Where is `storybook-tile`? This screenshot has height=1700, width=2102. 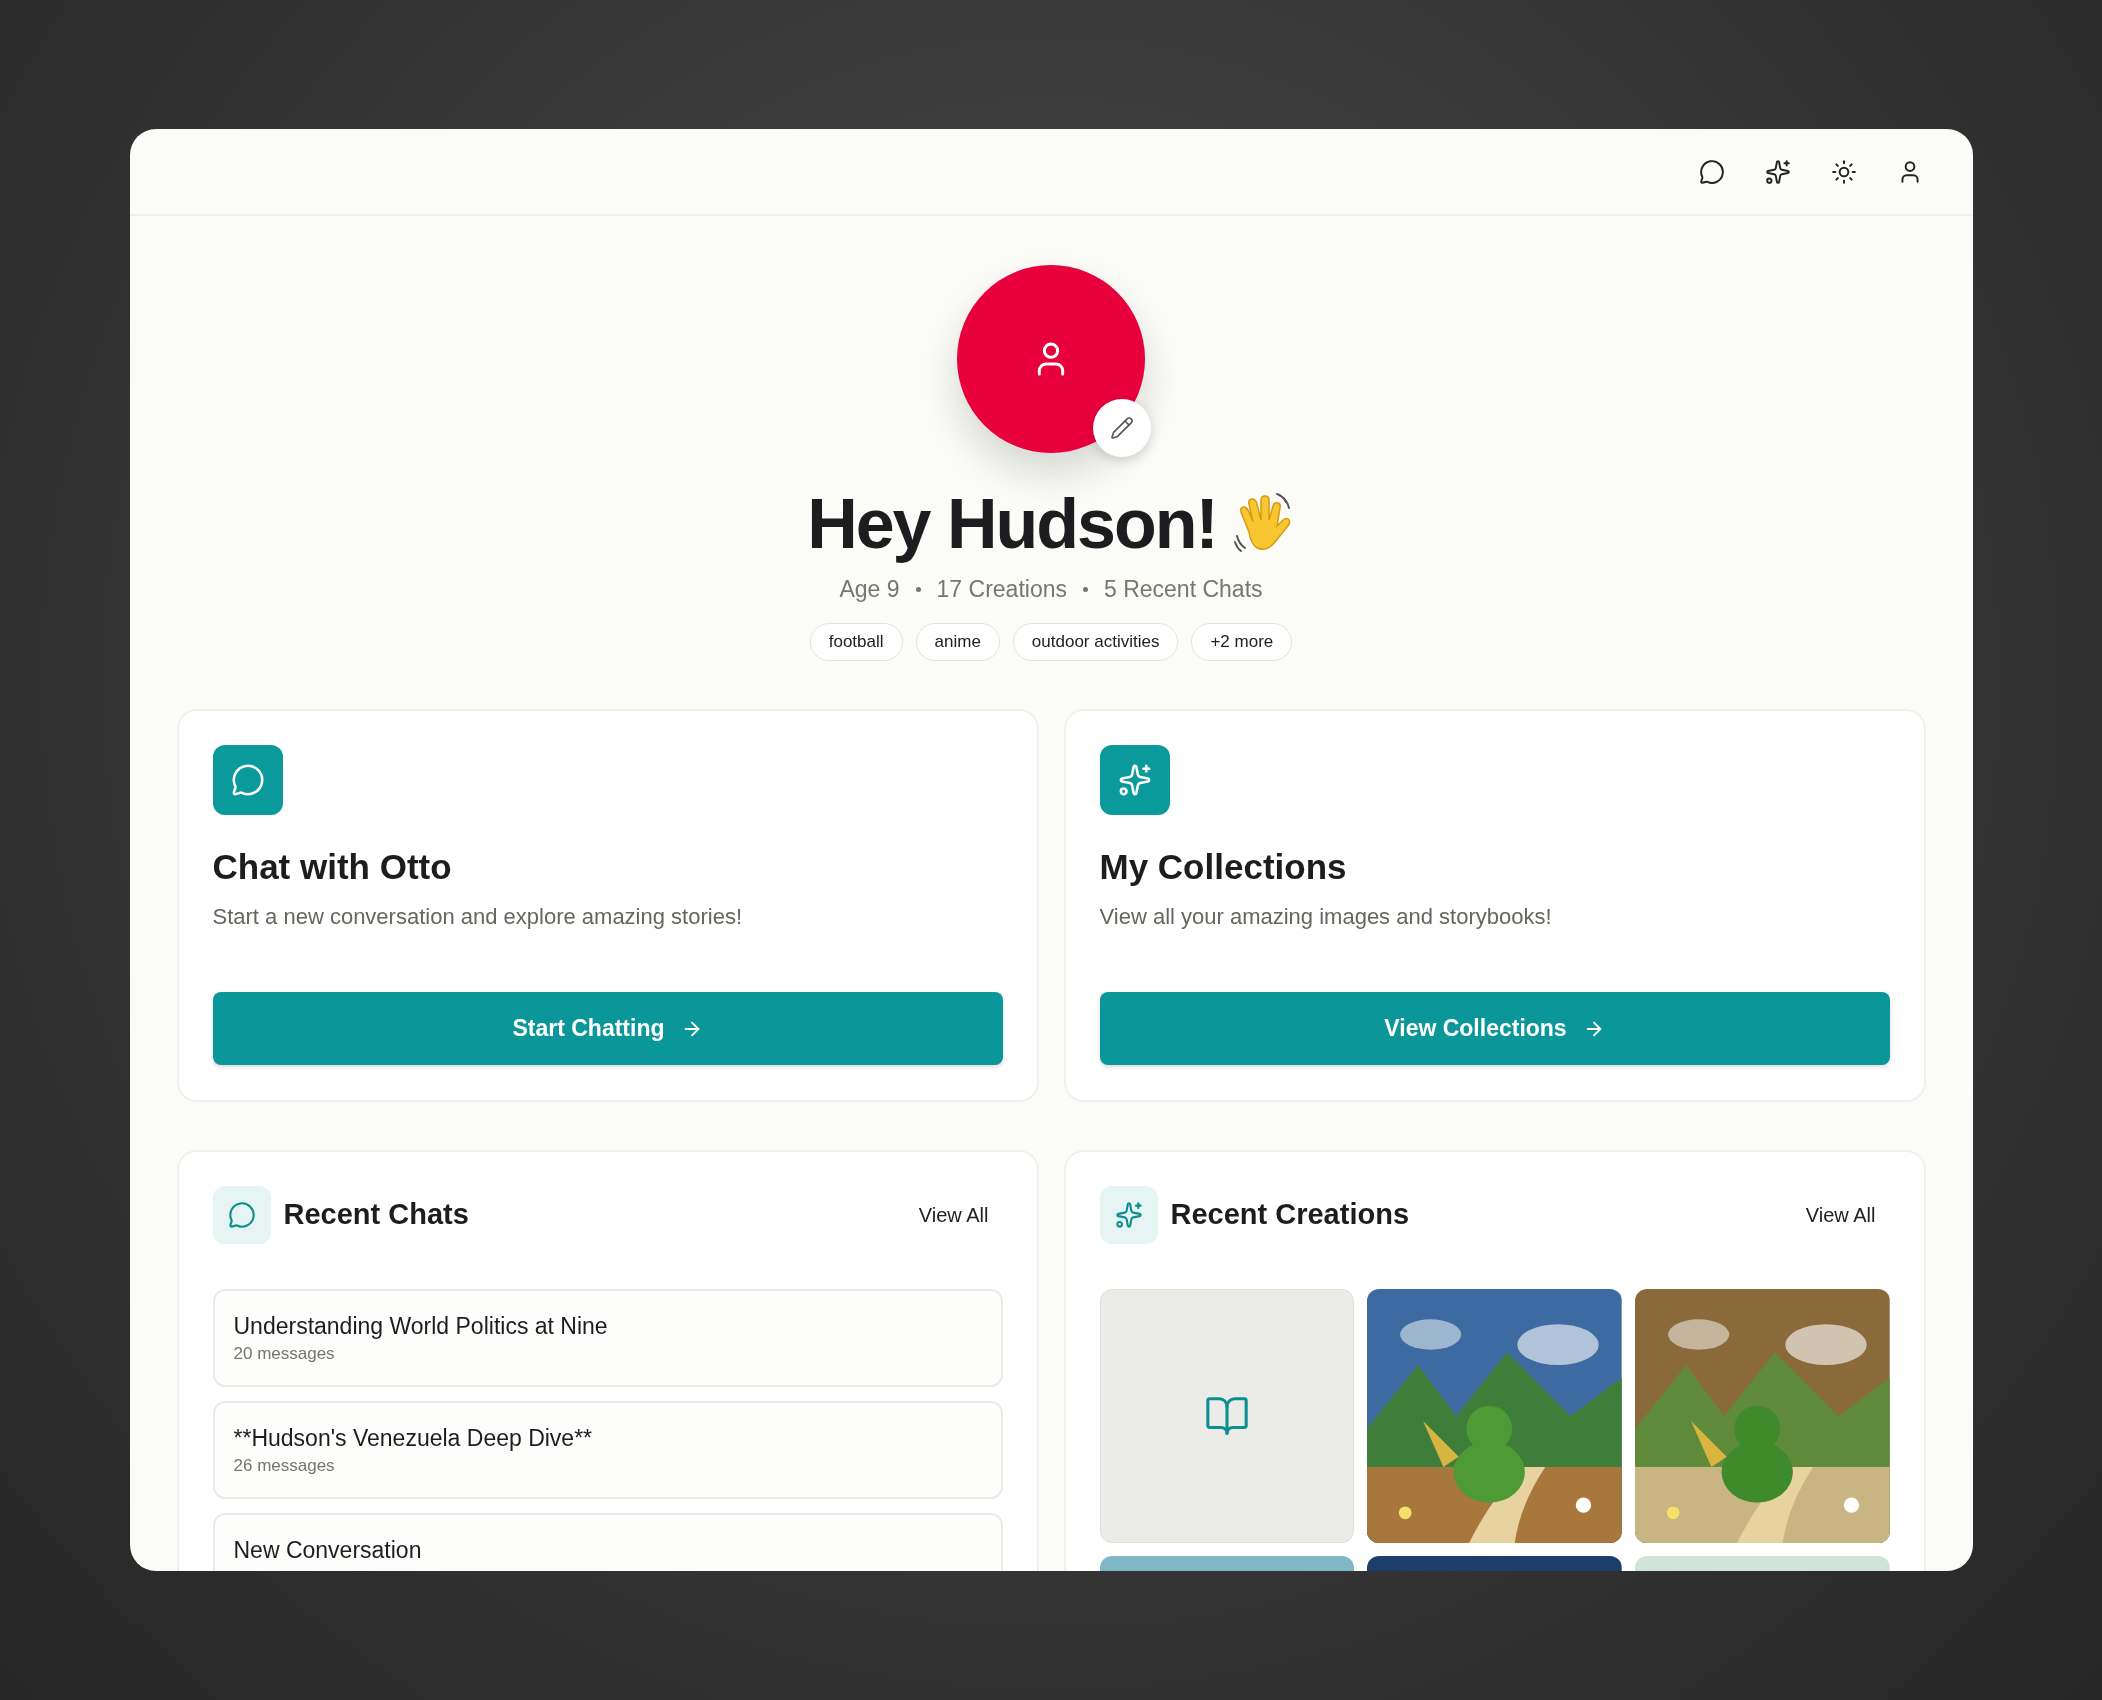 storybook-tile is located at coordinates (1227, 1416).